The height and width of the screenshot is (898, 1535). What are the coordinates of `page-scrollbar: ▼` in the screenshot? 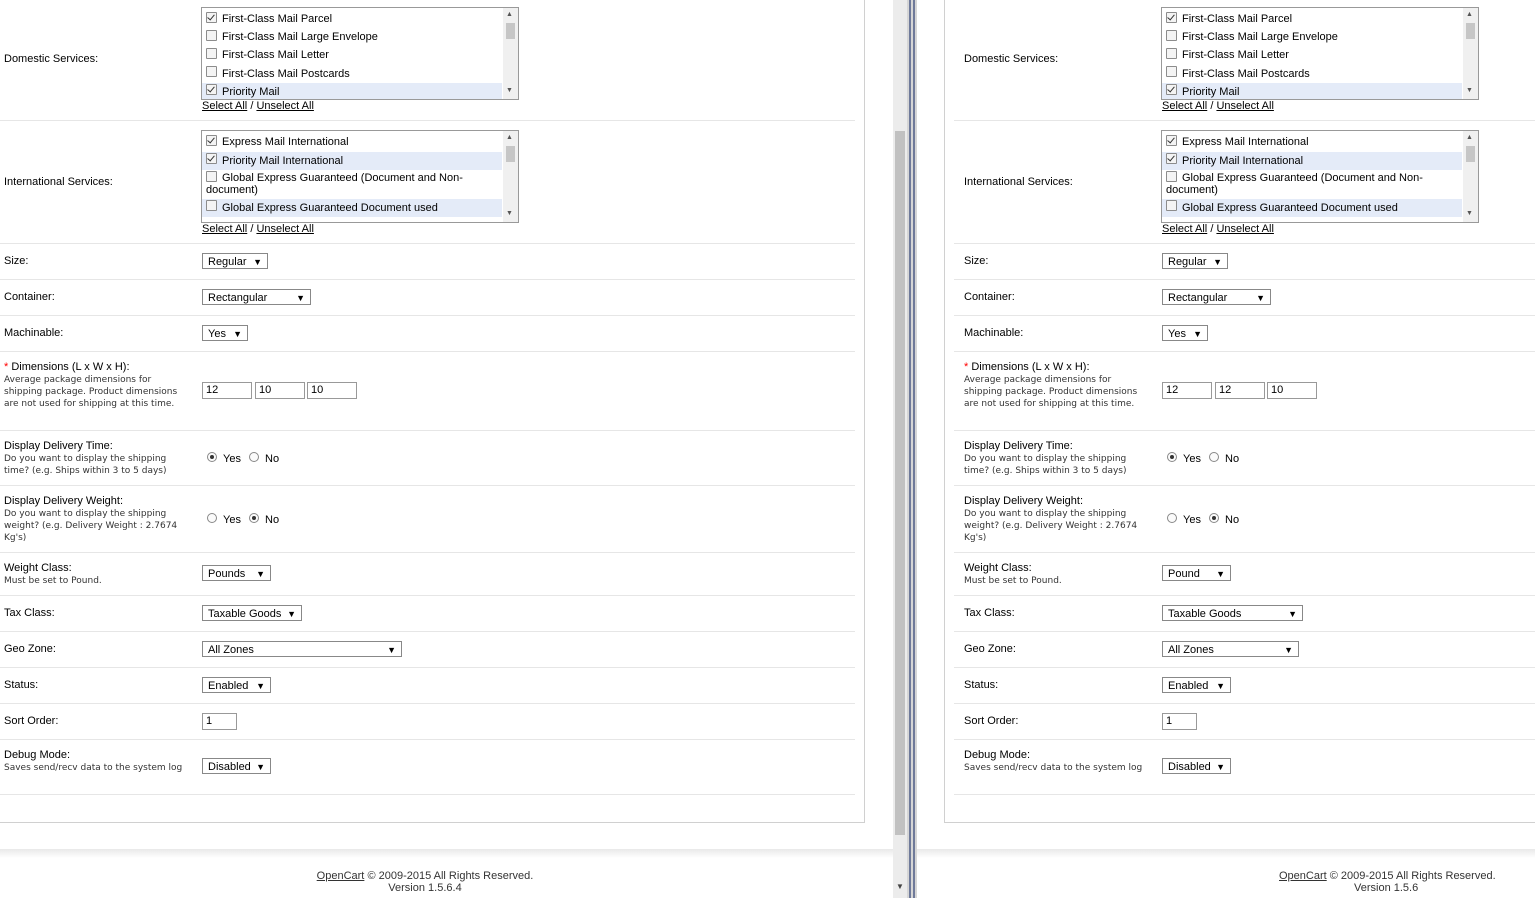 It's located at (900, 449).